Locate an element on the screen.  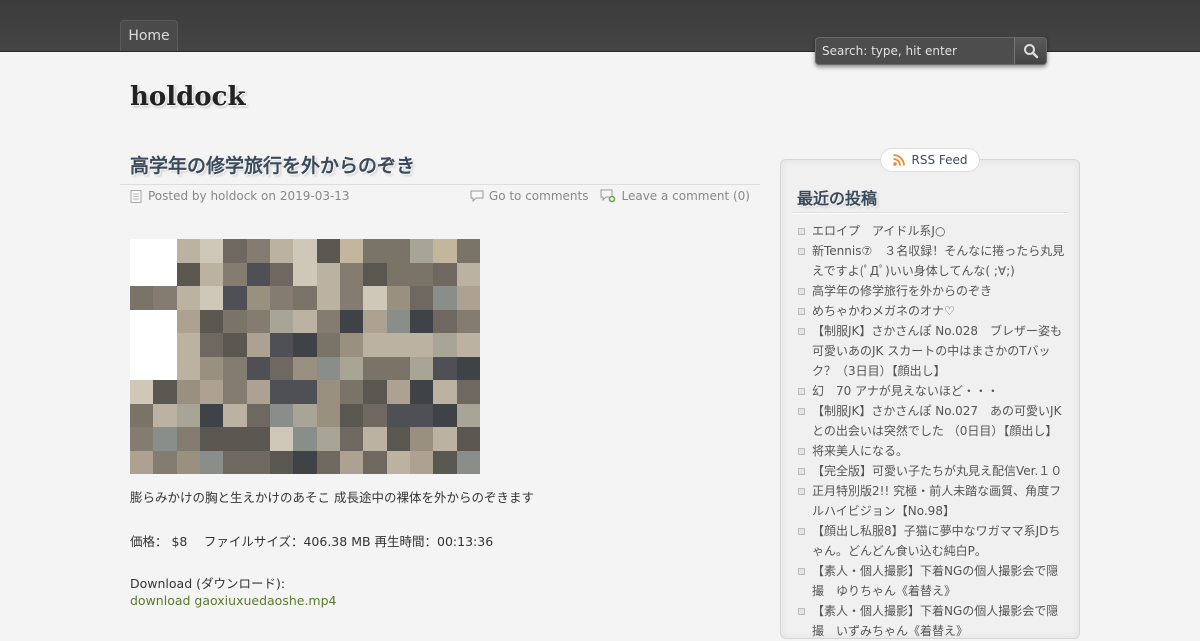
search-button is located at coordinates (1030, 51).